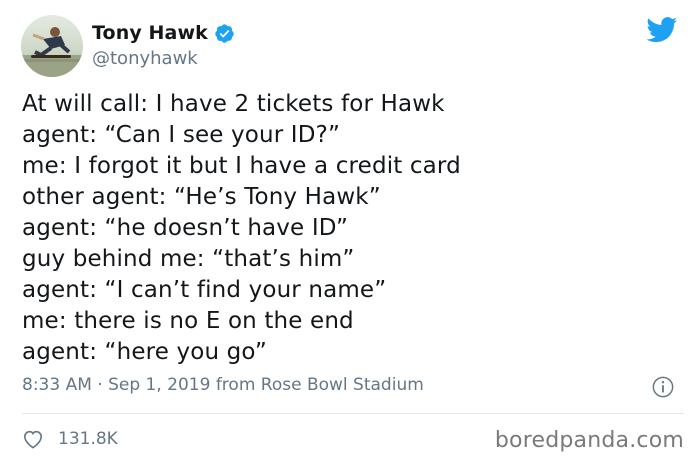 This screenshot has height=467, width=700. What do you see at coordinates (150, 33) in the screenshot?
I see `author-display-name: Tony Hawk` at bounding box center [150, 33].